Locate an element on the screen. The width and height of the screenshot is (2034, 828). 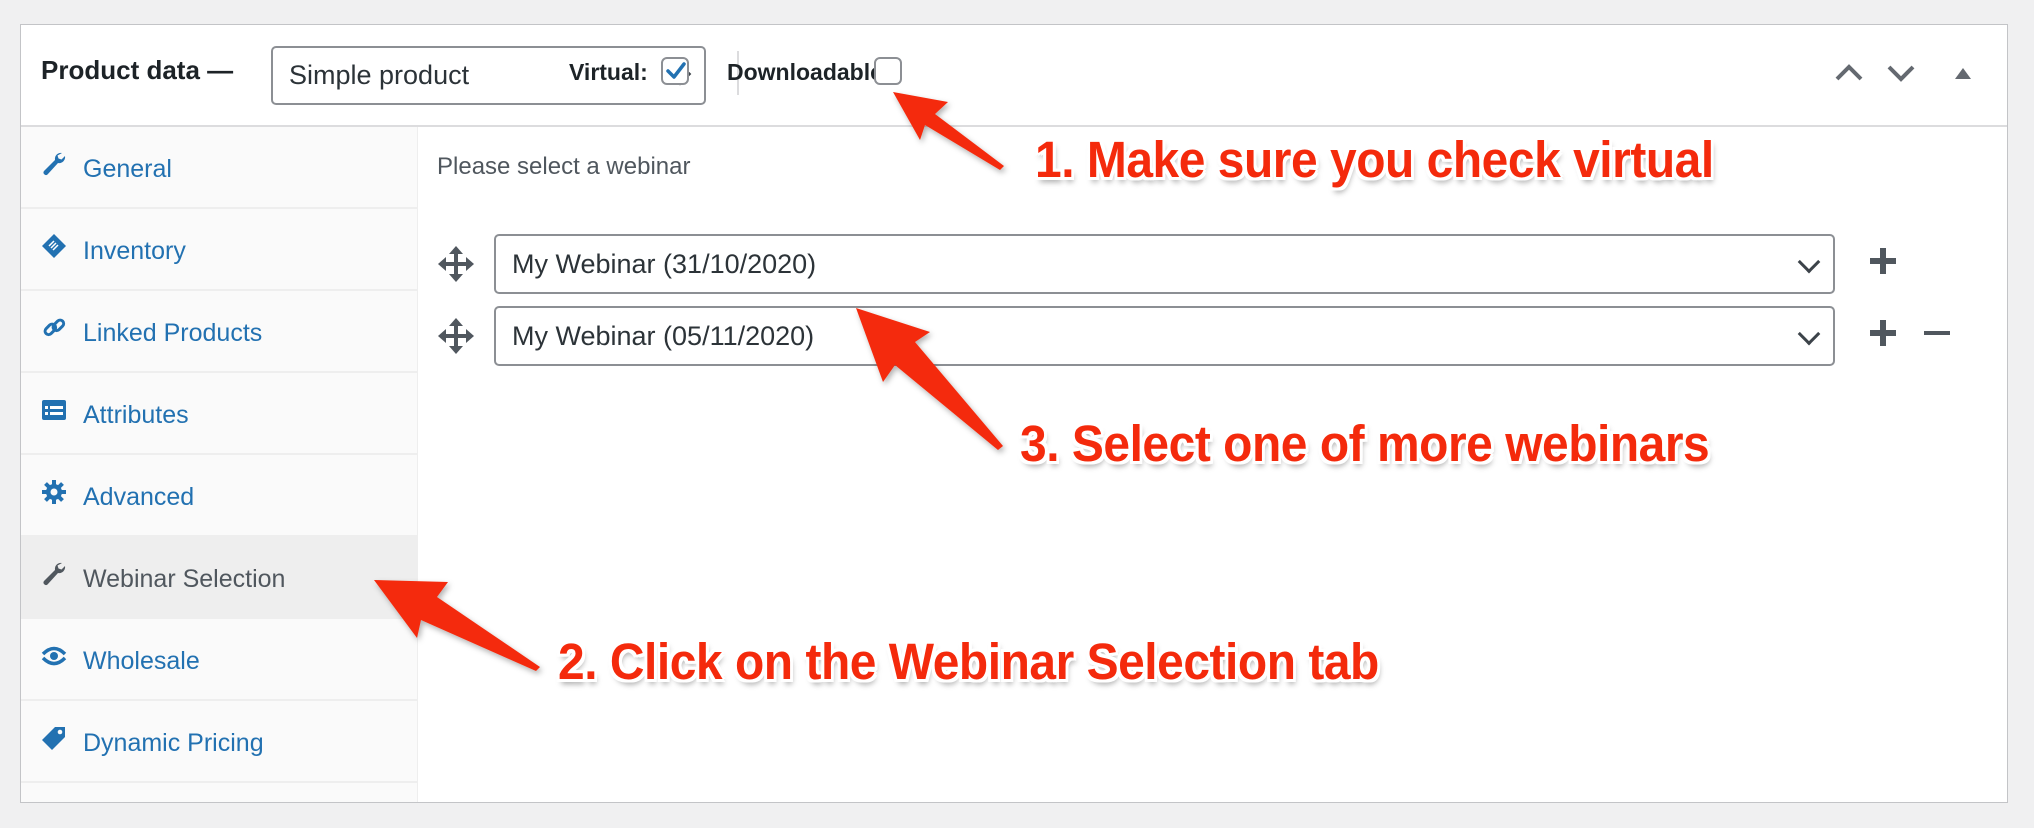
annotation-step-2: 2. Click on the Webinar Selection tab is located at coordinates (968, 661).